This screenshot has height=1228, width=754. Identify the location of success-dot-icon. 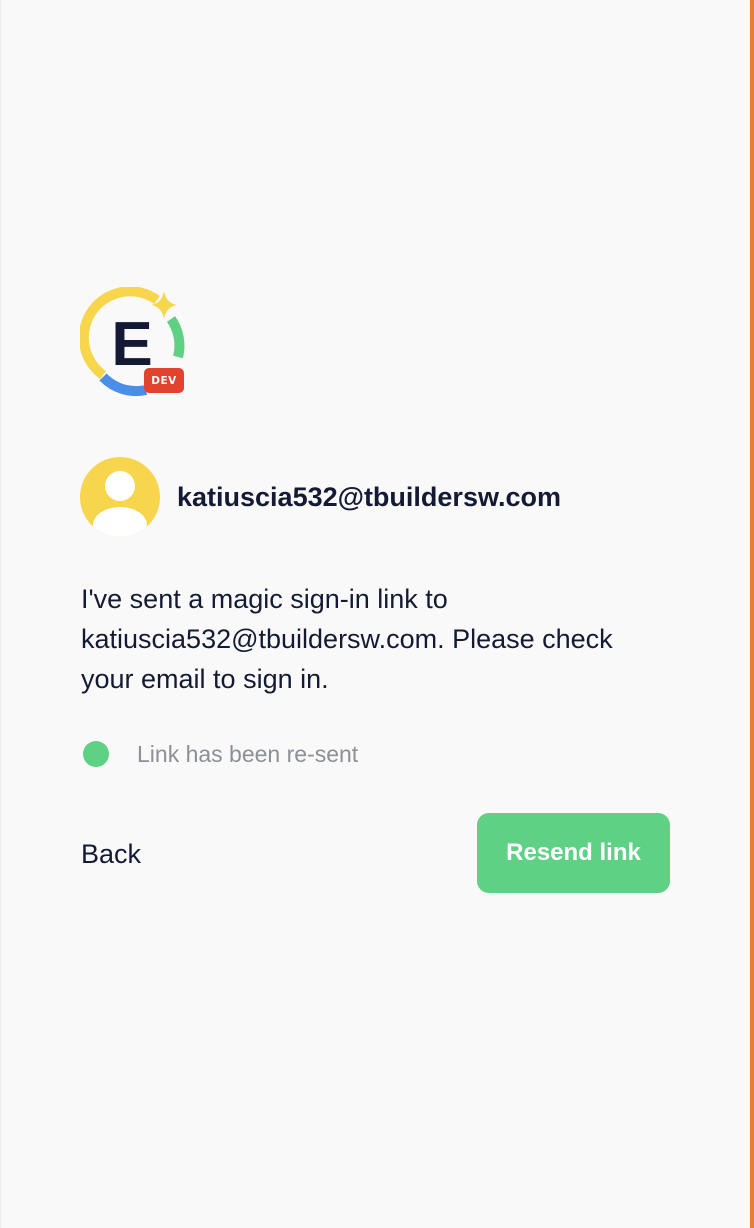
(96, 754).